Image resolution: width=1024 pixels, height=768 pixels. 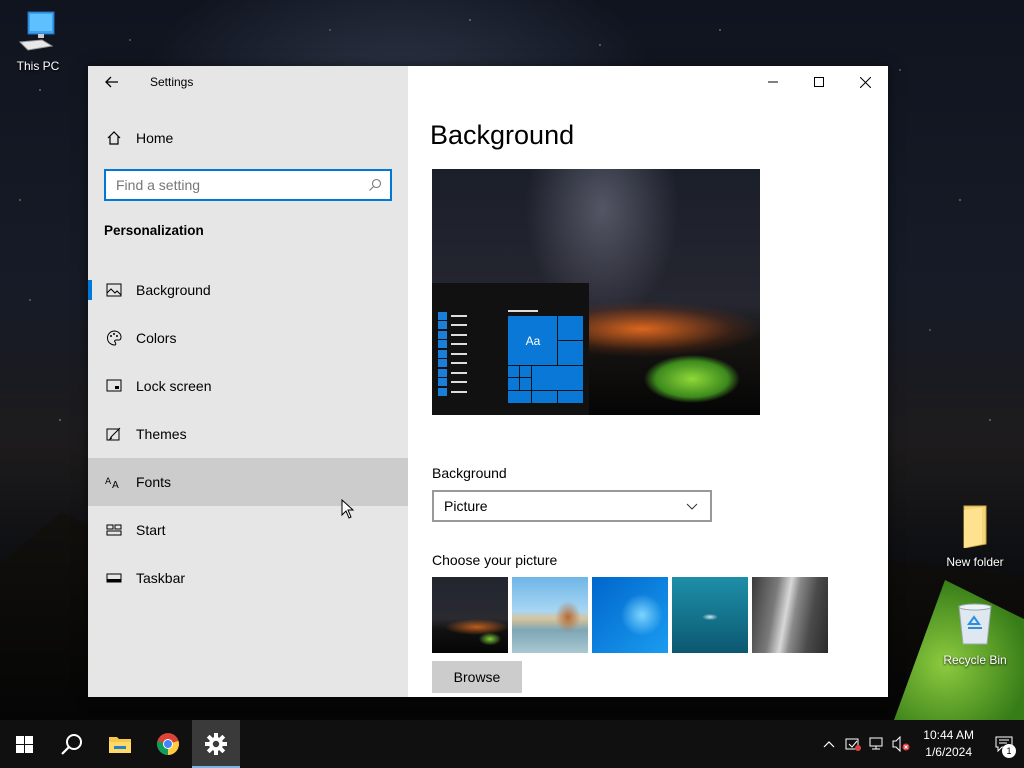 I want to click on background-preview: Aa, so click(x=596, y=292).